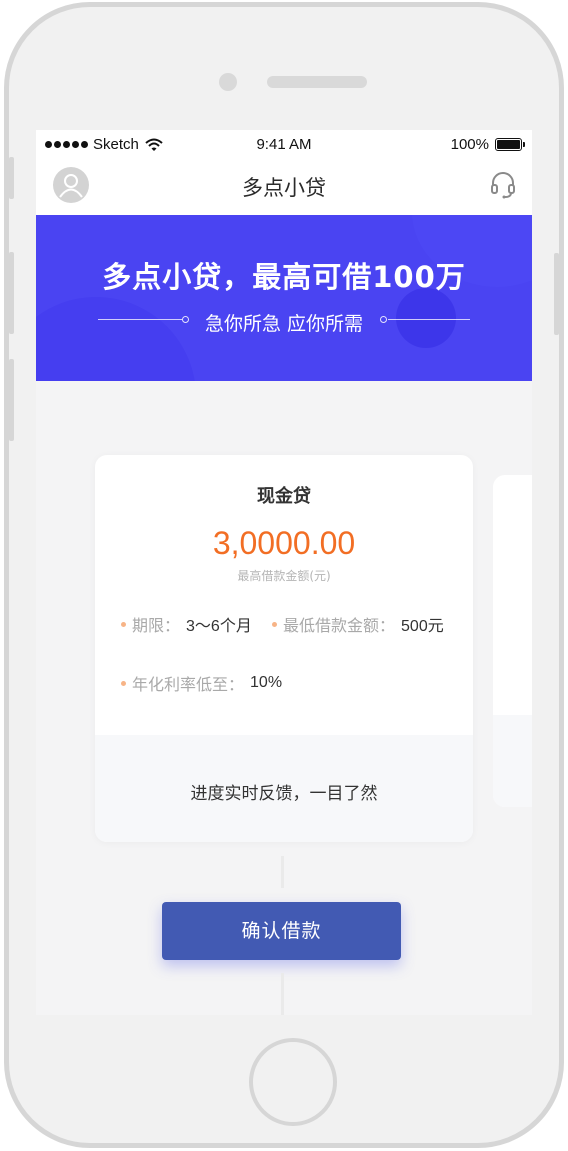 Image resolution: width=568 pixels, height=1151 pixels. Describe the element at coordinates (228, 82) in the screenshot. I see `front-camera` at that location.